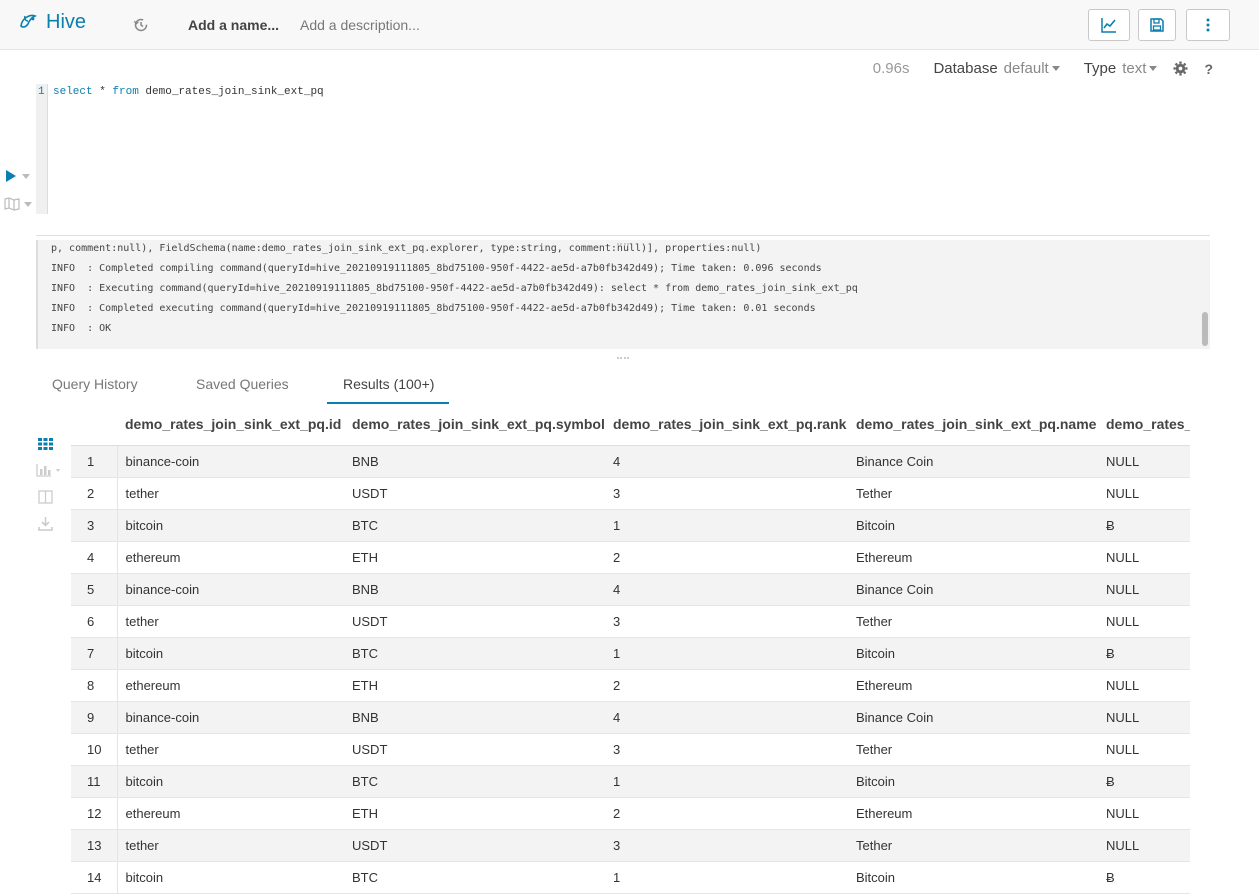 Image resolution: width=1259 pixels, height=894 pixels. I want to click on database-selector: default, so click(1032, 68).